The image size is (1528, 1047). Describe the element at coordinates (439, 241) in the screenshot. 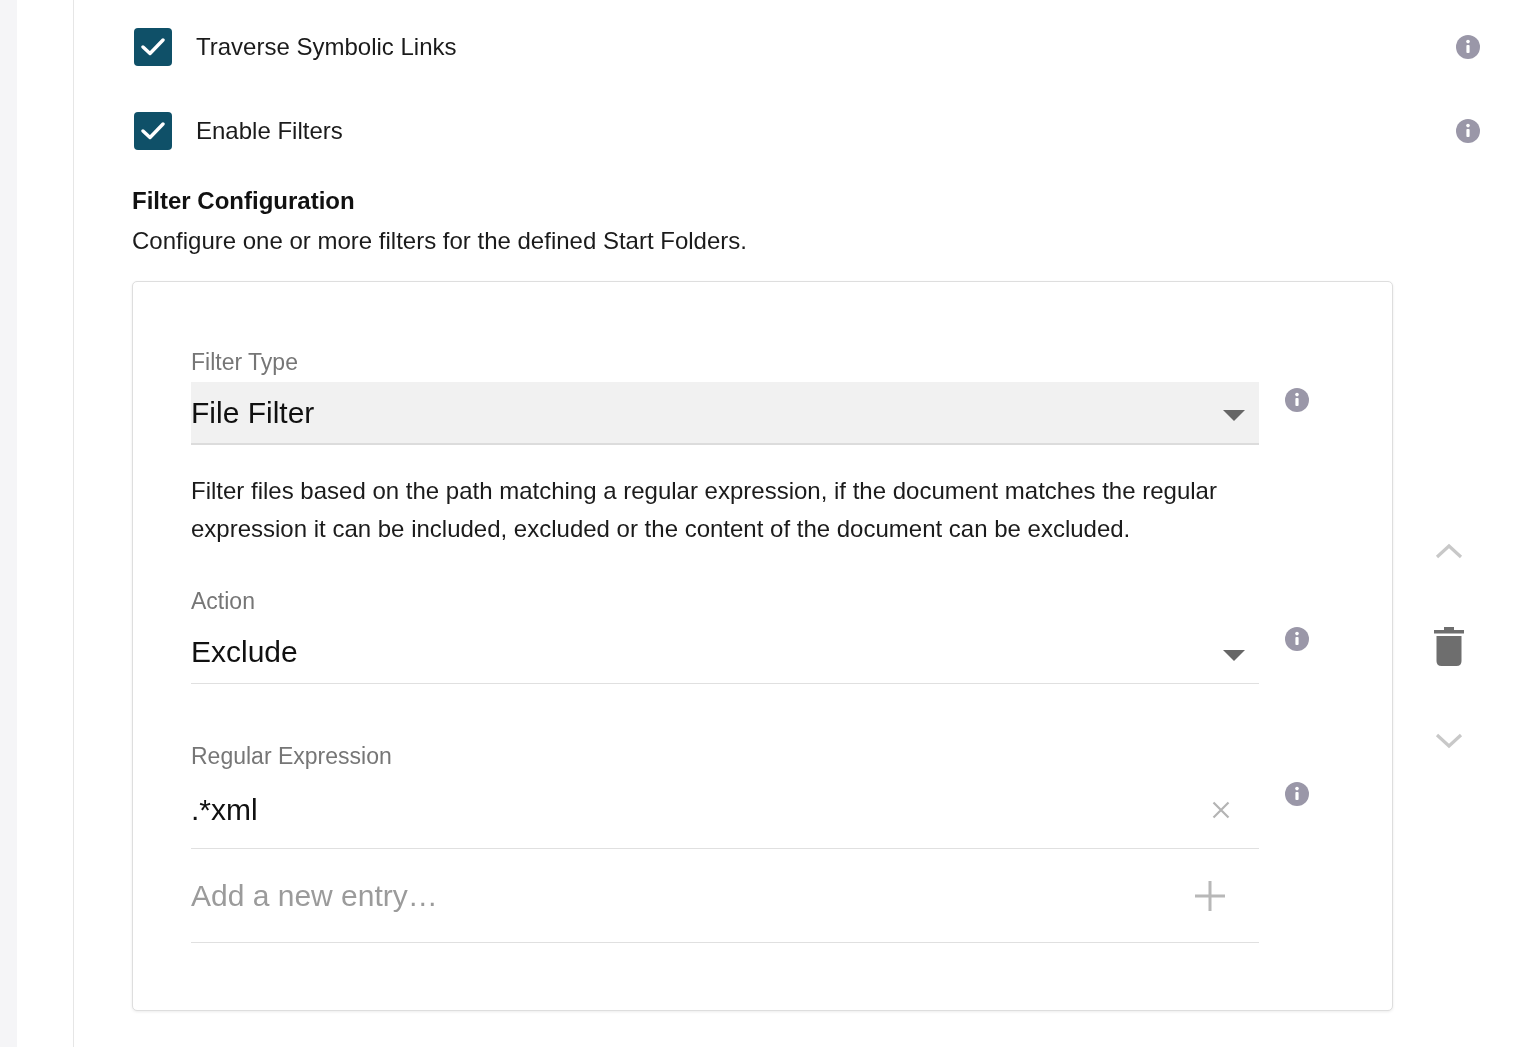

I see `section-description: Configure one or more filters for the defined Start Folders.` at that location.